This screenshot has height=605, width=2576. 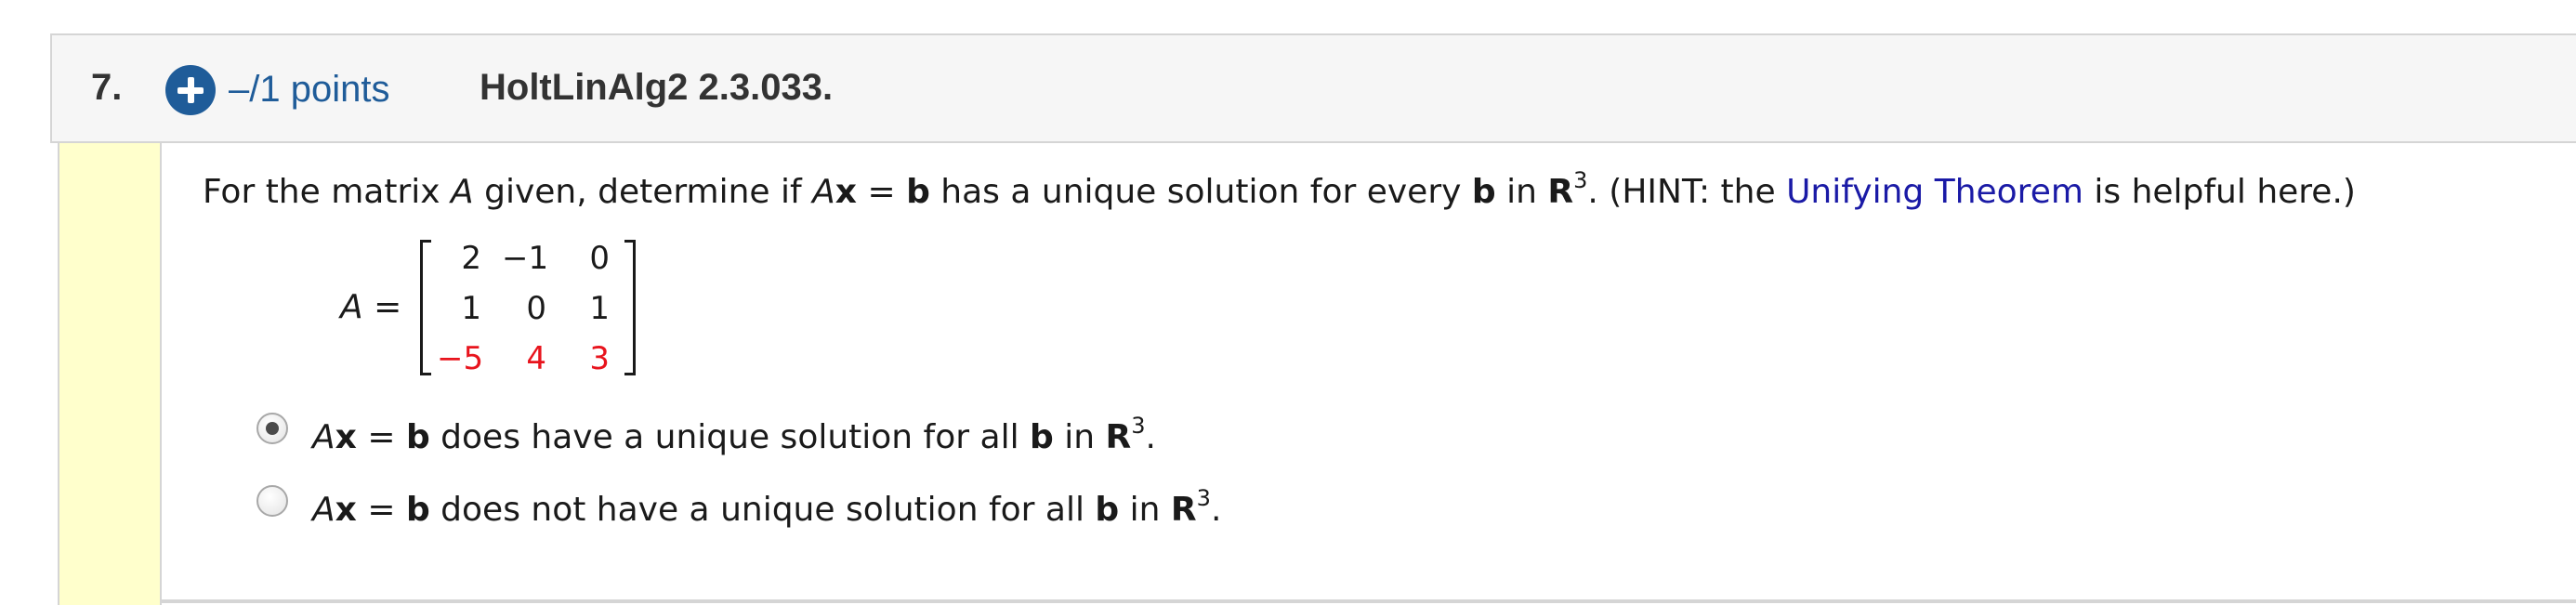 I want to click on matrix-right-bracket, so click(x=630, y=307).